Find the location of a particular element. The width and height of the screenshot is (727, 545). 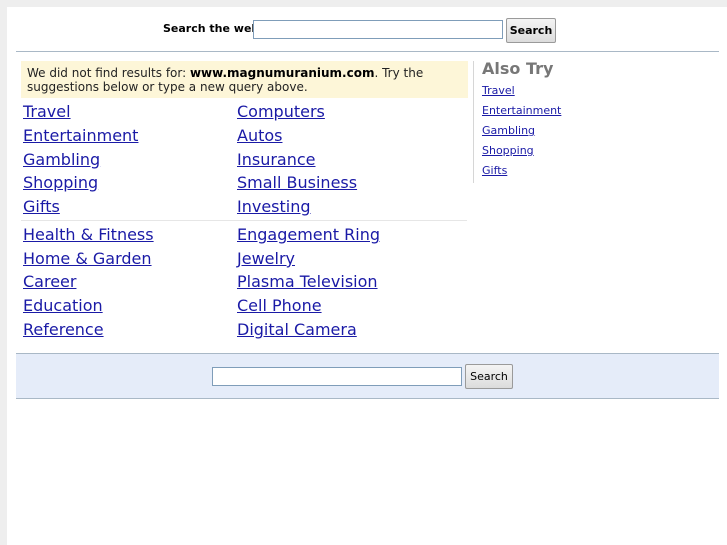

also-try-link-shopping: Shopping is located at coordinates (508, 150).